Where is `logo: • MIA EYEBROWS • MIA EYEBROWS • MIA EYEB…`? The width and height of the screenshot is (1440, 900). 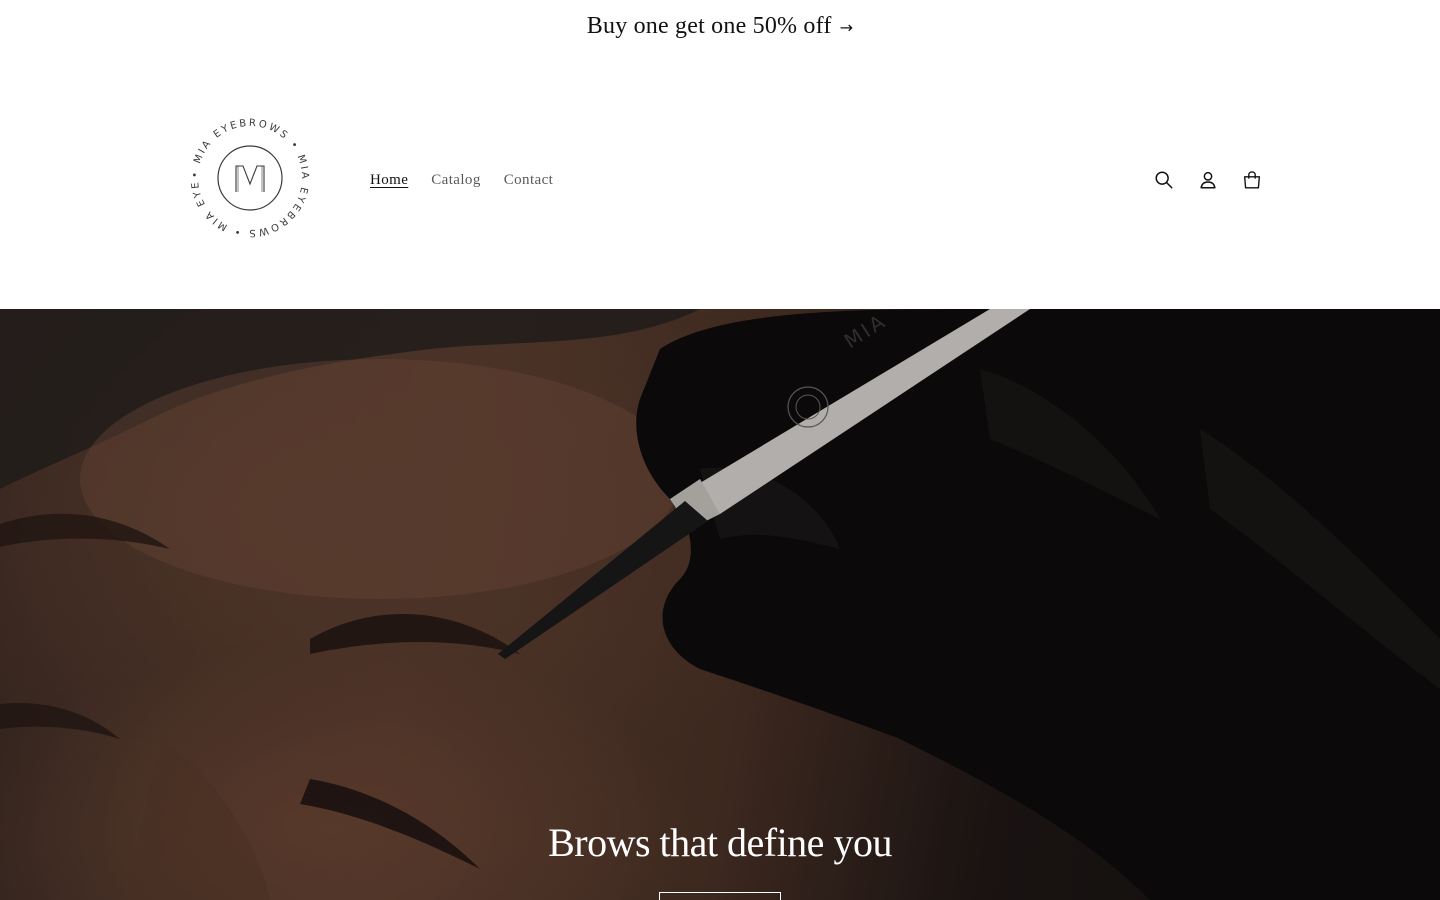 logo: • MIA EYEBROWS • MIA EYEBROWS • MIA EYEB… is located at coordinates (250, 178).